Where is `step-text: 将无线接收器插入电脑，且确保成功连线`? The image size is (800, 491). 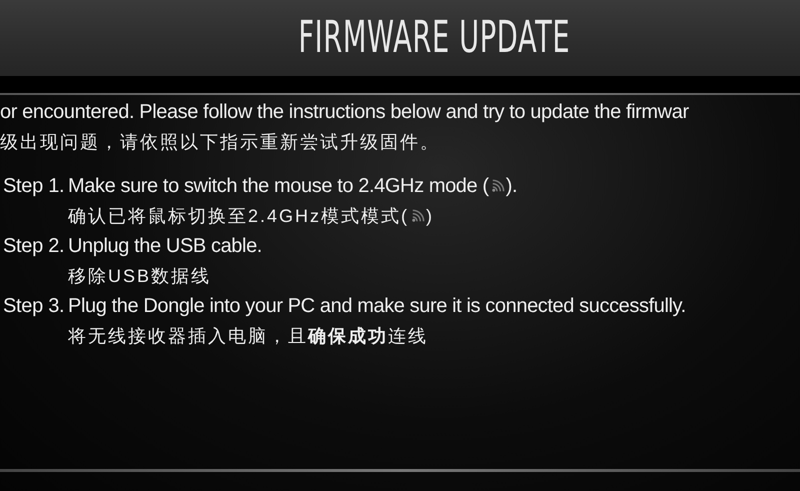 step-text: 将无线接收器插入电脑，且确保成功连线 is located at coordinates (248, 336).